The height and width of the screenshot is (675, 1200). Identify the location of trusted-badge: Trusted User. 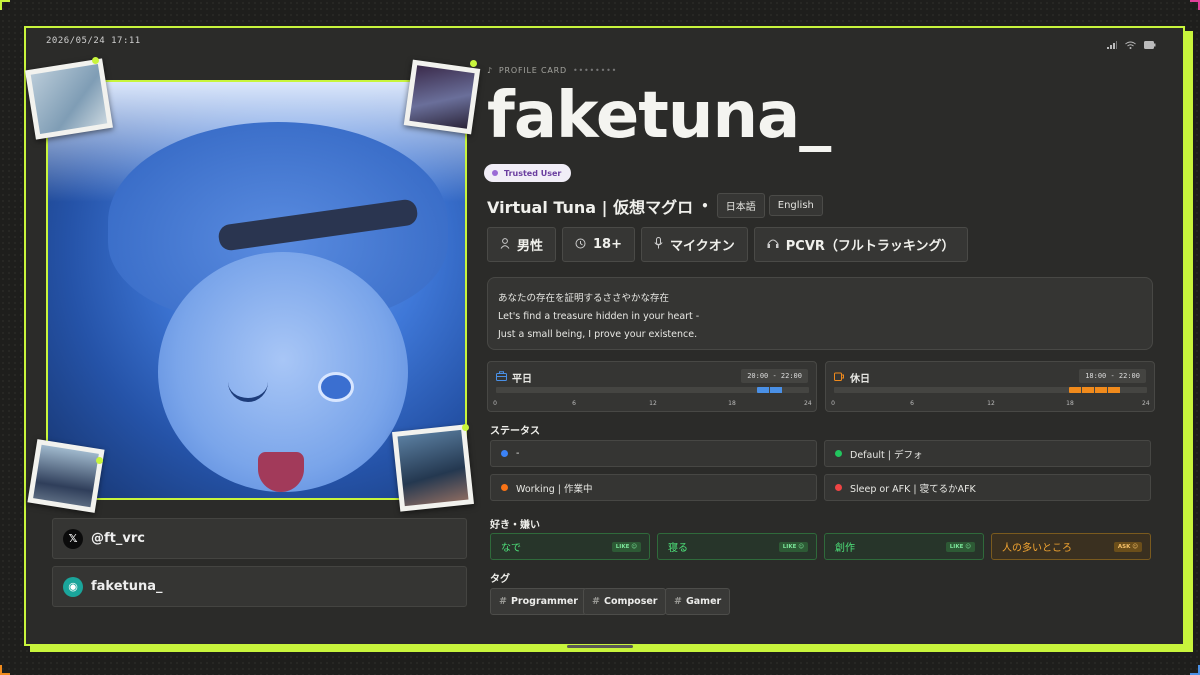
(528, 173).